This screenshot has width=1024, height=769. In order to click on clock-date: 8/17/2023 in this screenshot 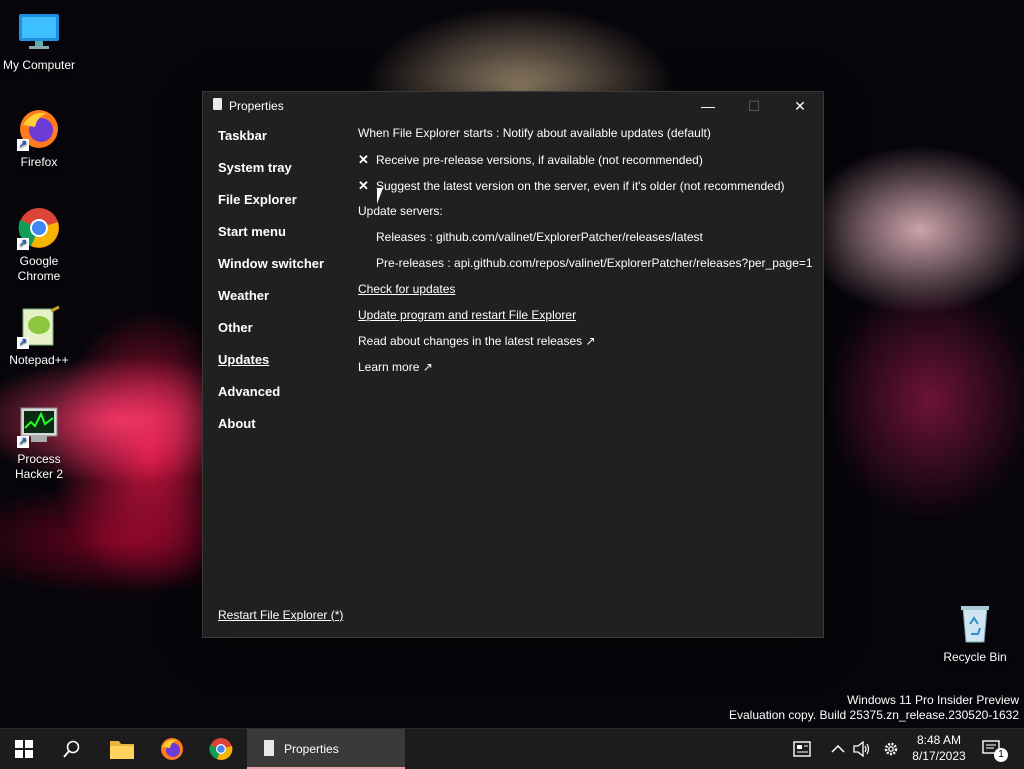, I will do `click(939, 756)`.